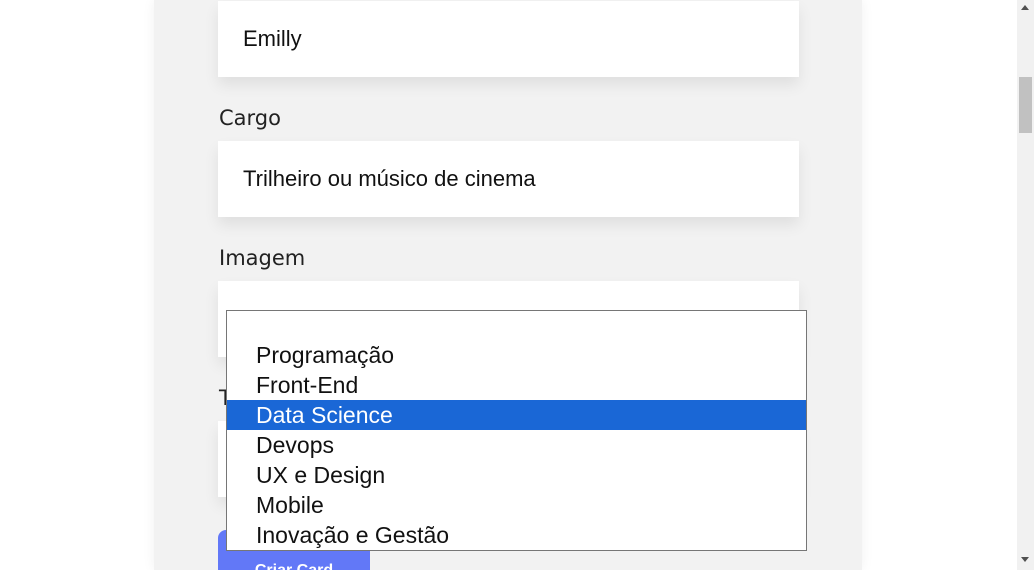 This screenshot has width=1034, height=570. I want to click on dropdown-option: Front-End, so click(516, 385).